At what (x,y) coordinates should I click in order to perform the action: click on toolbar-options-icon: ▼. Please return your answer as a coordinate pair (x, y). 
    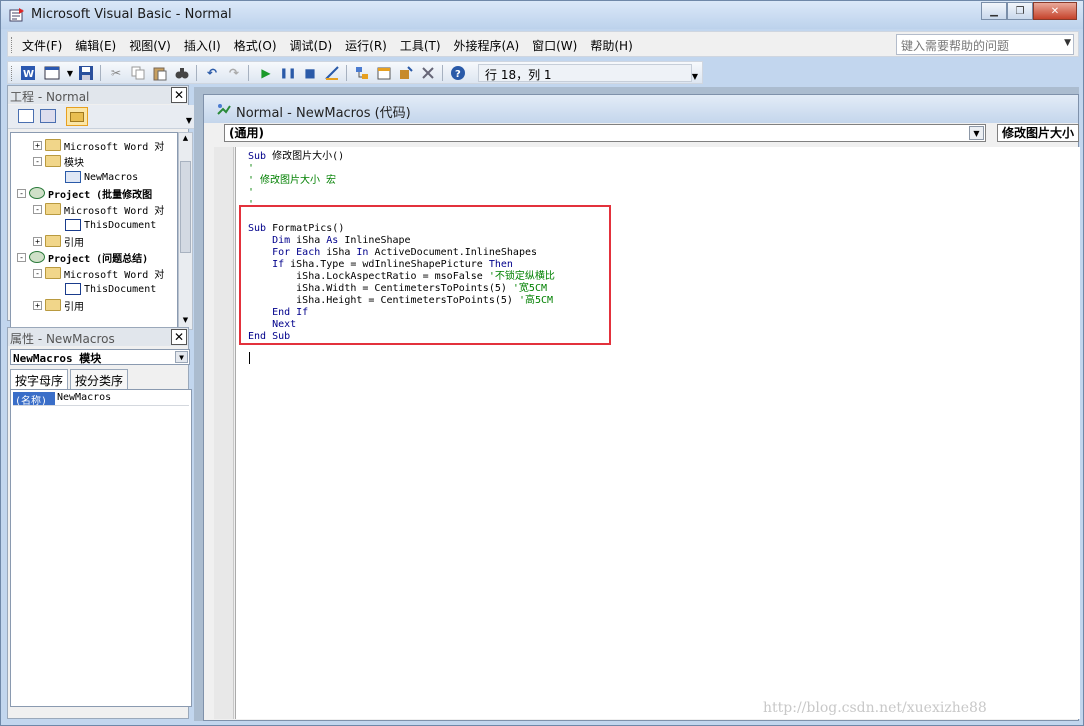
    Looking at the image, I should click on (695, 76).